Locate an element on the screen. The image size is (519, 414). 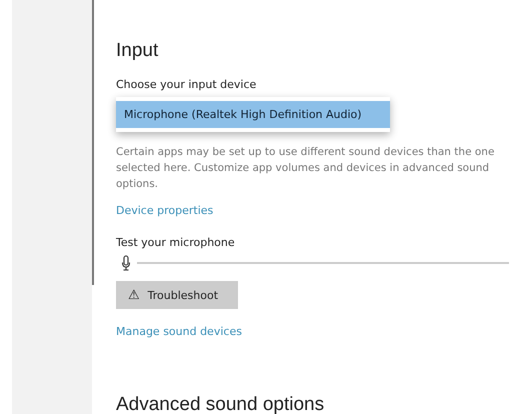
troubleshoot-button: ⚠ Troubleshoot is located at coordinates (177, 295).